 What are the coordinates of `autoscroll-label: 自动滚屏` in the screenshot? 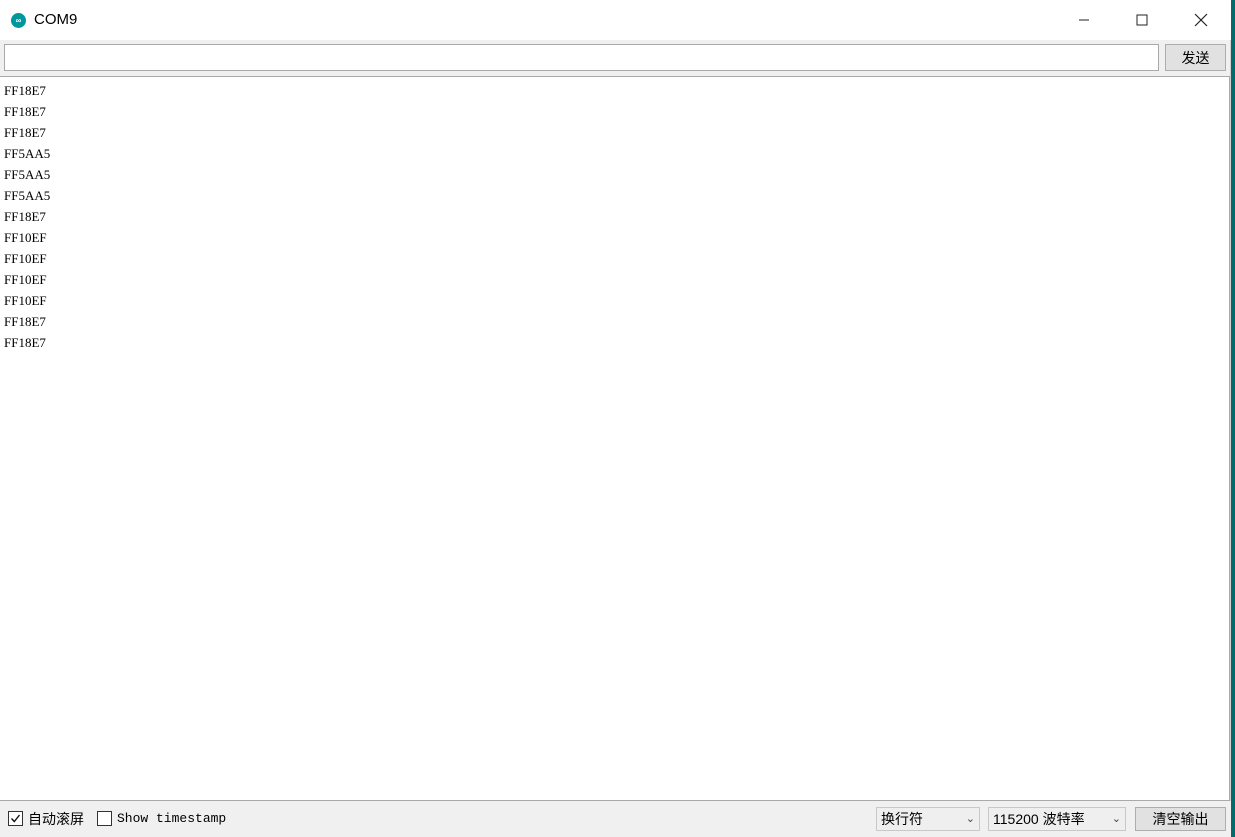 It's located at (56, 819).